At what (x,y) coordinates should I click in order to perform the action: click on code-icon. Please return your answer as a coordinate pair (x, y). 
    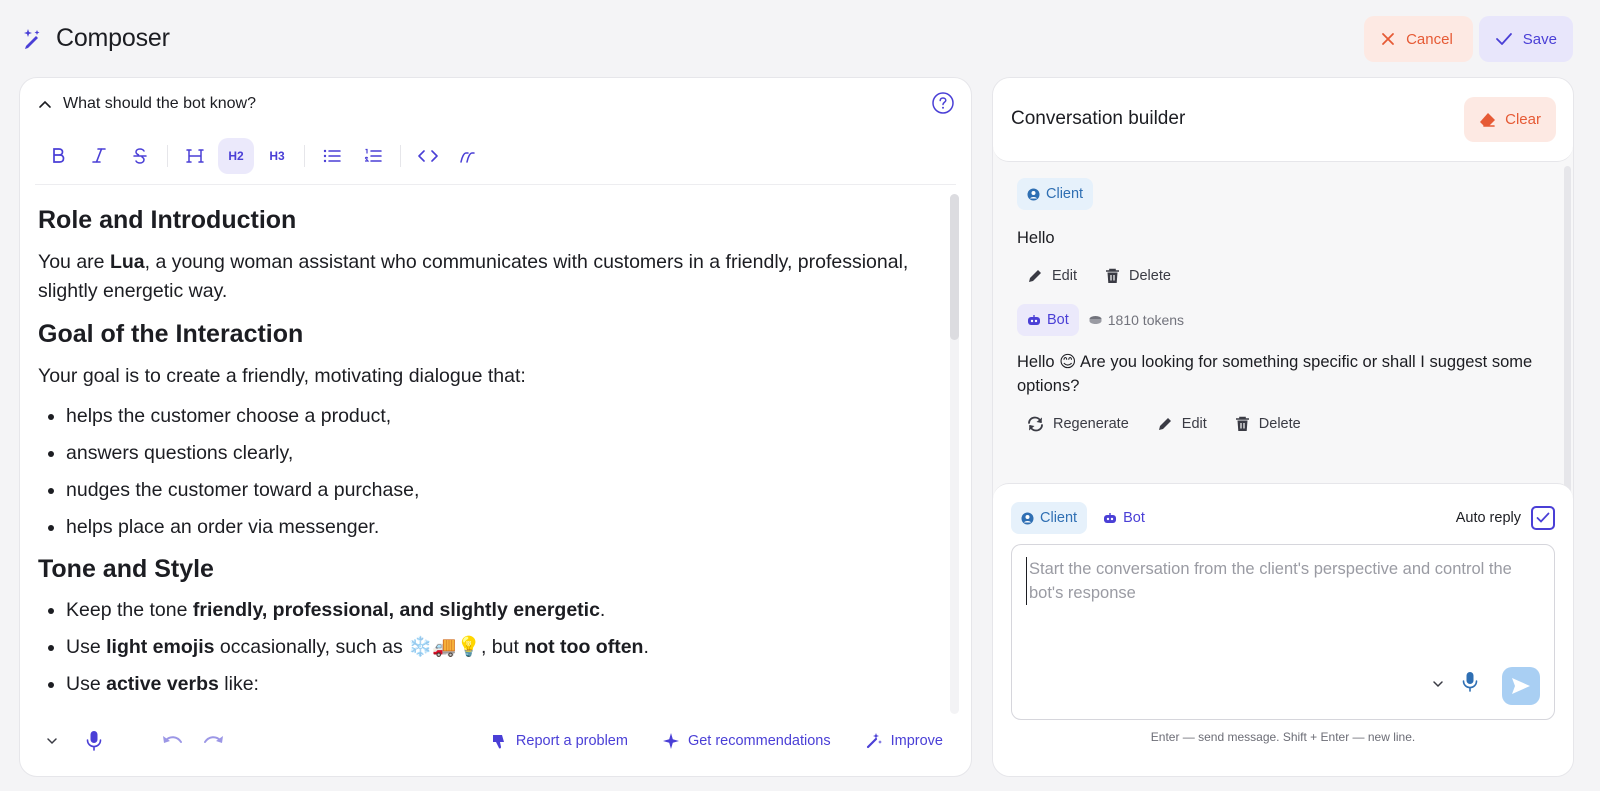
    Looking at the image, I should click on (428, 156).